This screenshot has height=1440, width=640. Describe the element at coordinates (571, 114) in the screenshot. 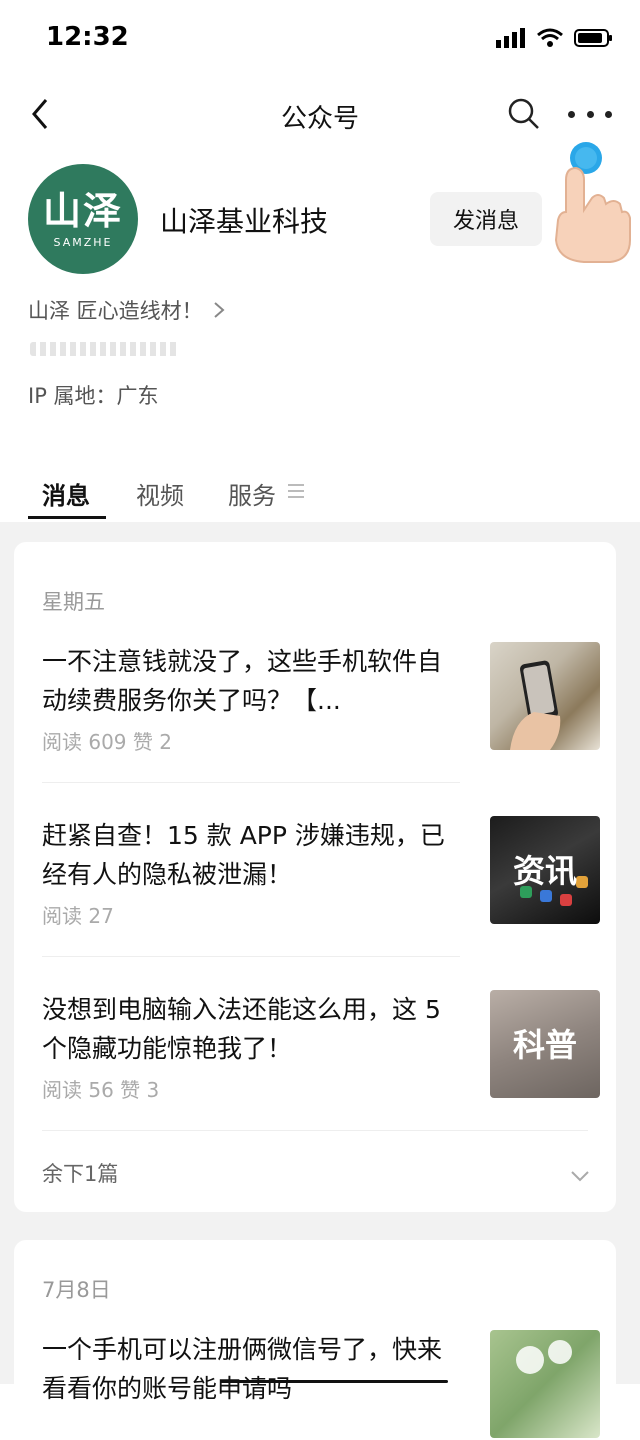

I see `more-dots-icon` at that location.